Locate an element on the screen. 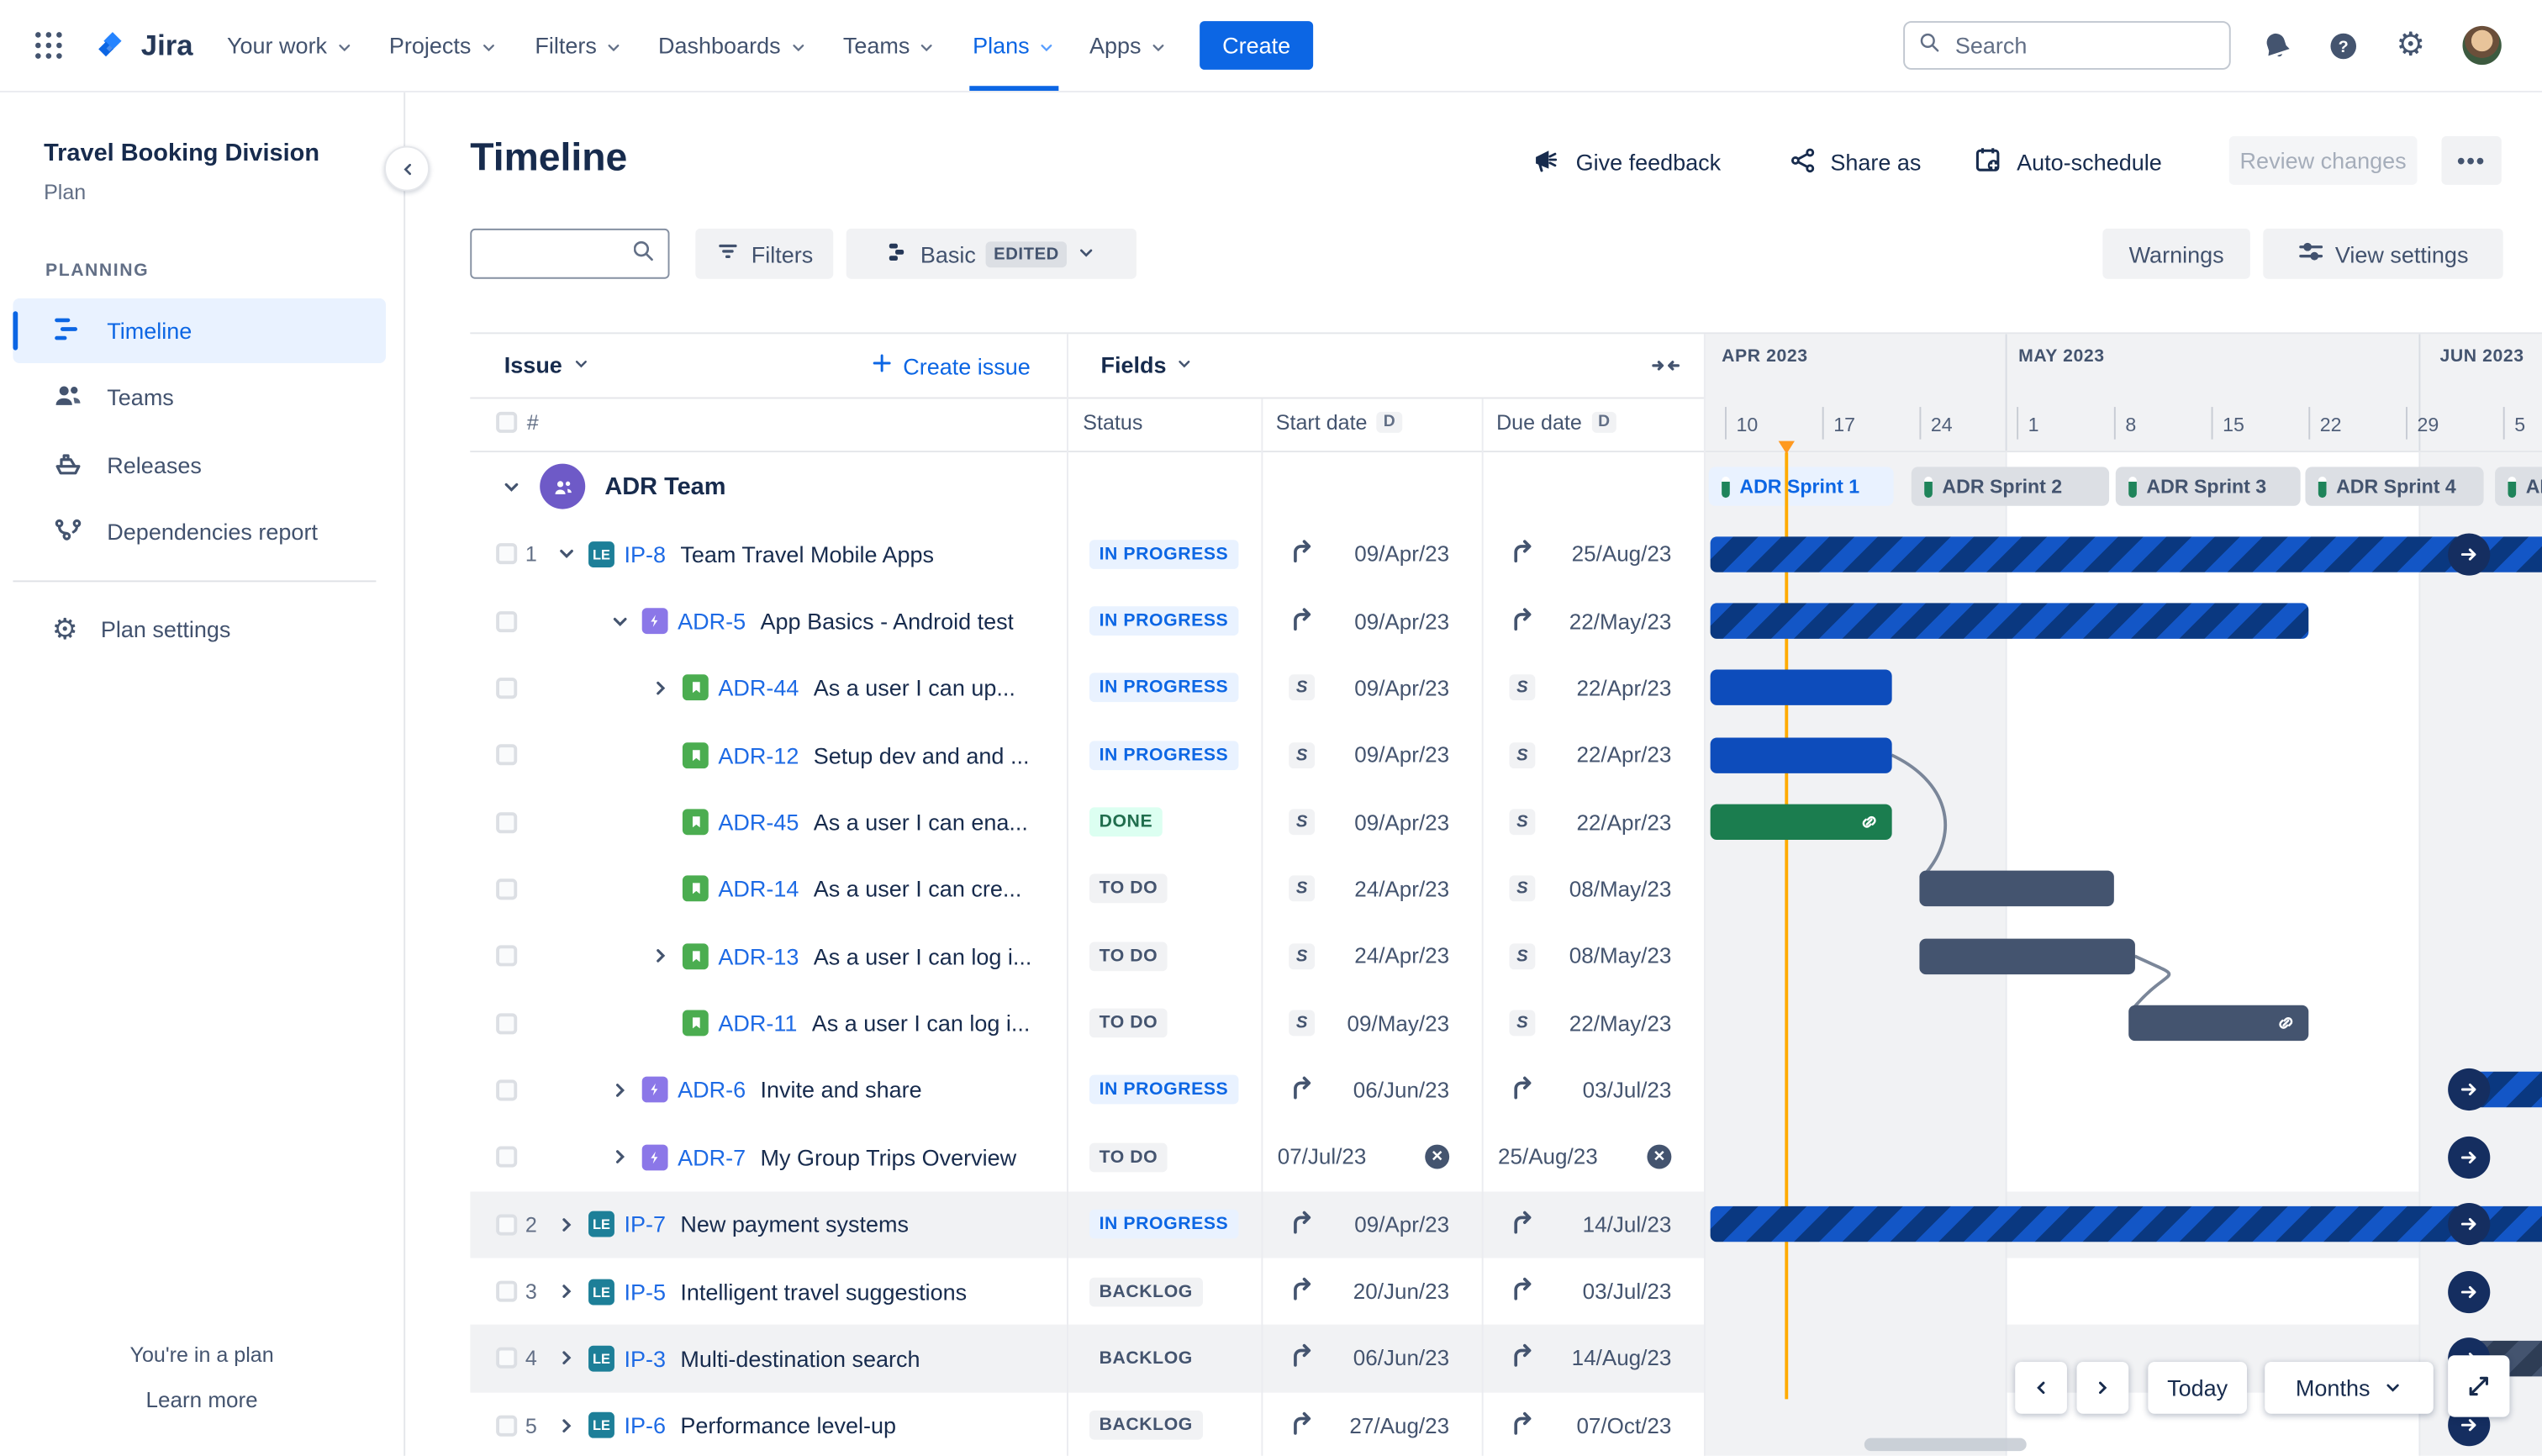 This screenshot has height=1456, width=2542. due-date-cell: 03/Jul/23 is located at coordinates (1585, 1291).